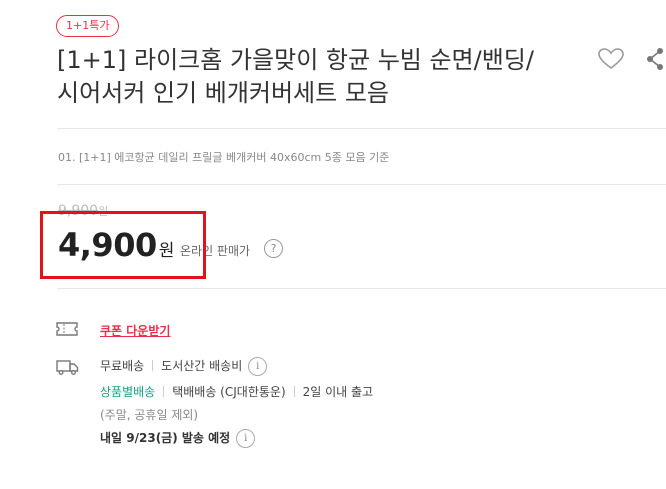 This screenshot has width=666, height=489. What do you see at coordinates (655, 59) in the screenshot?
I see `share-icon` at bounding box center [655, 59].